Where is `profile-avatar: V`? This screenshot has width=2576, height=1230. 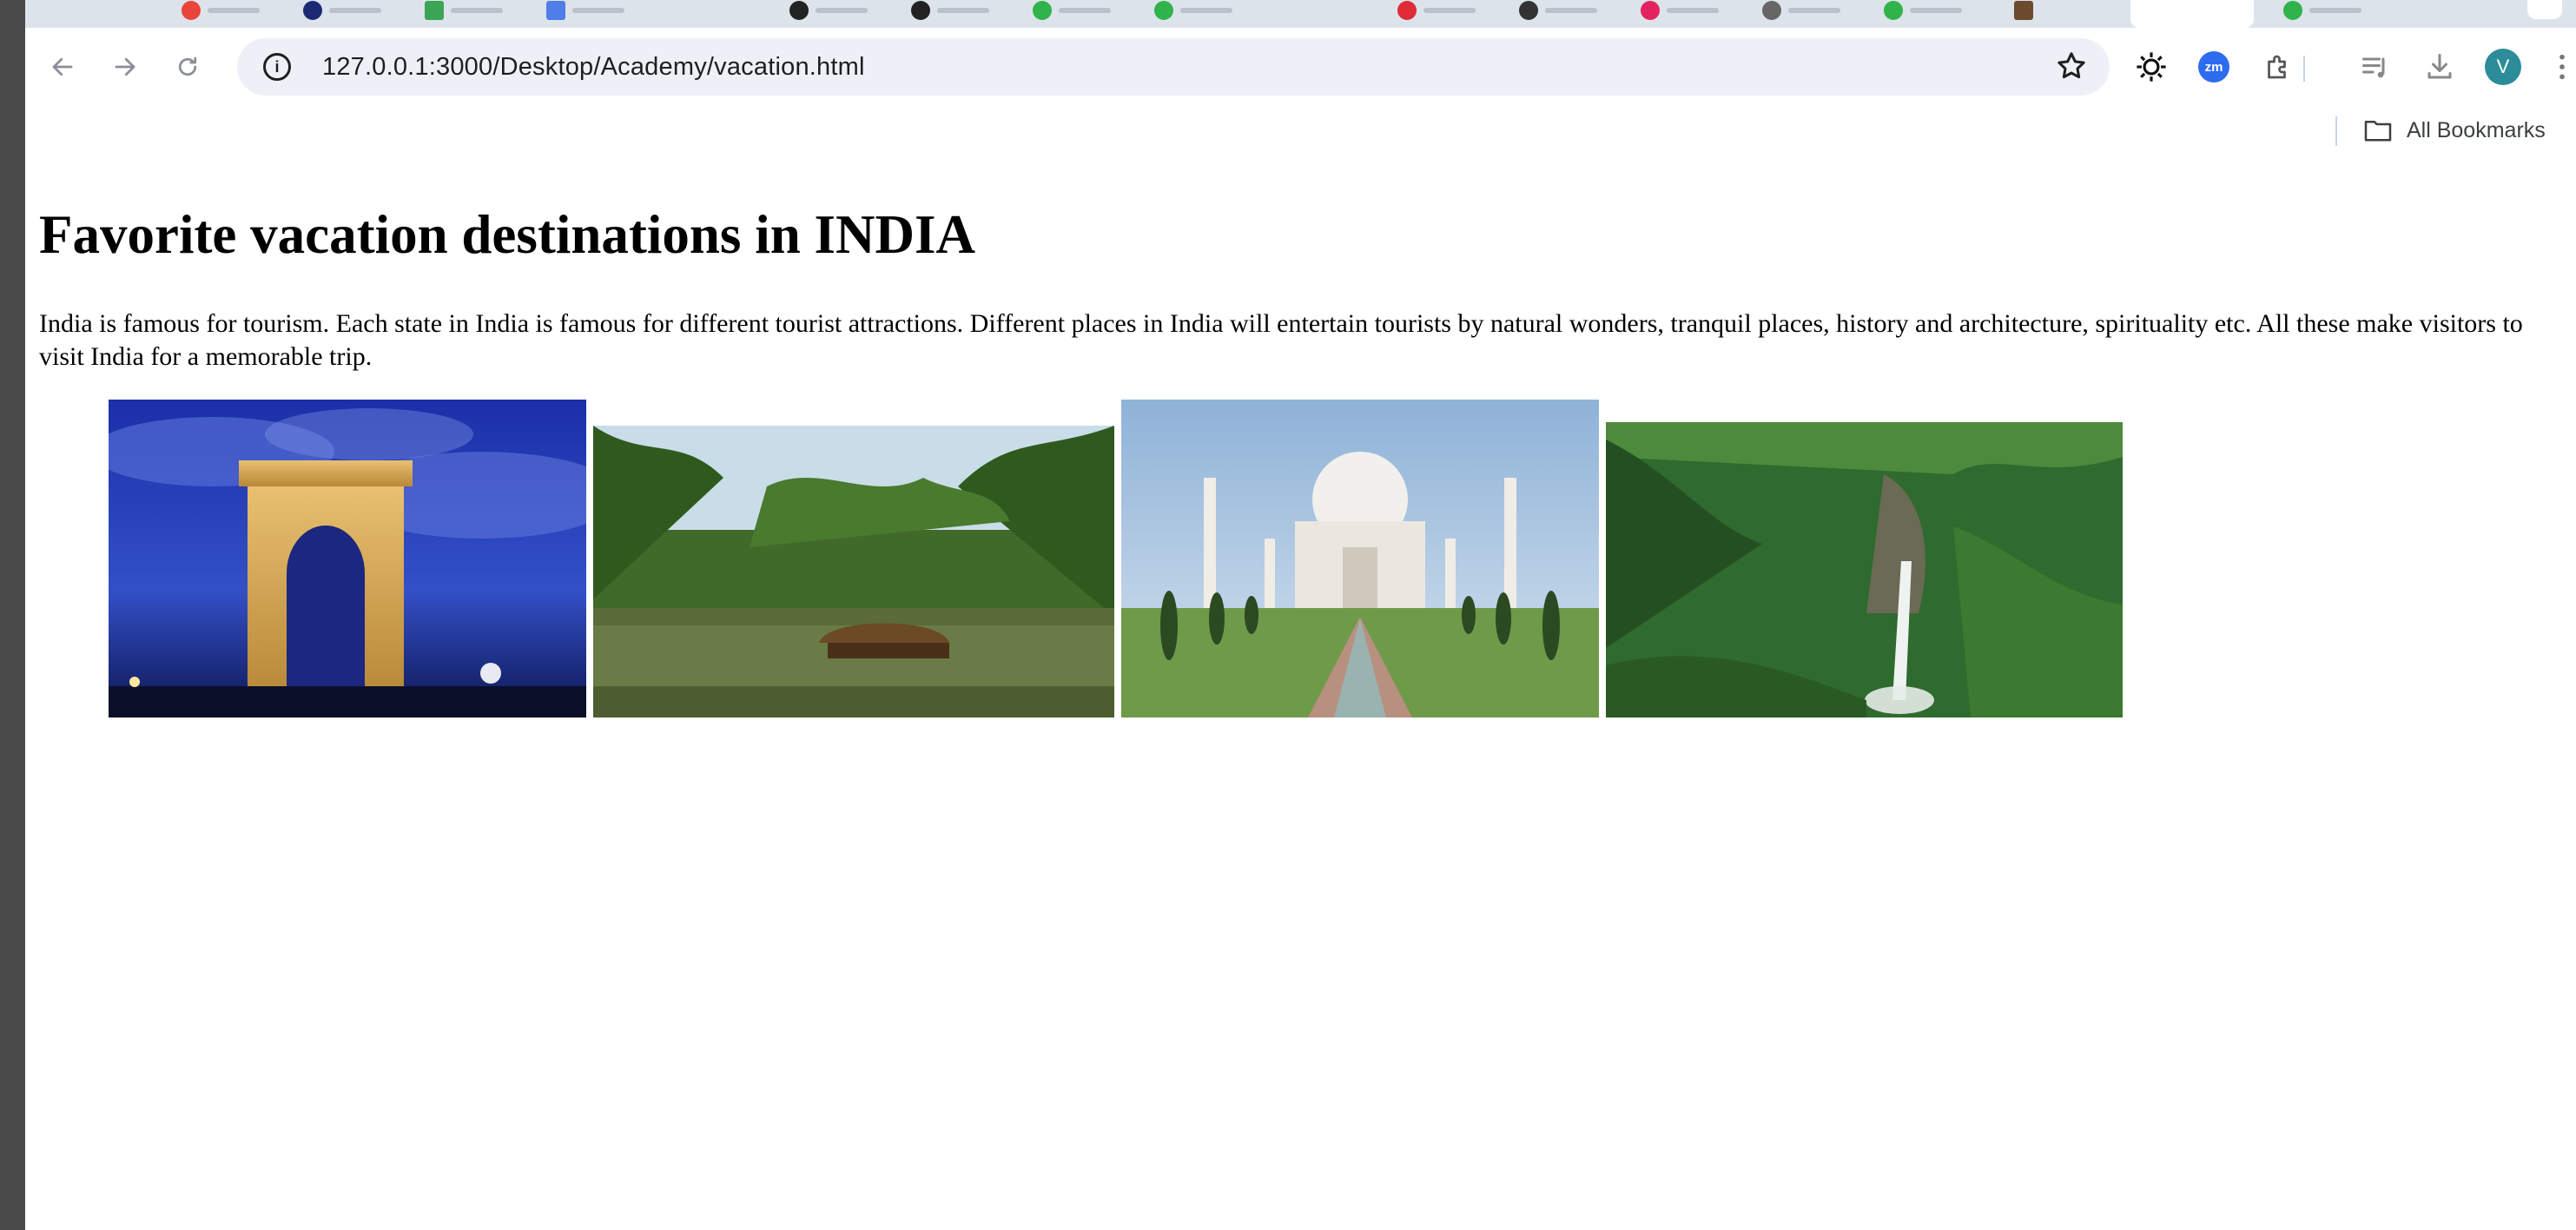
profile-avatar: V is located at coordinates (2503, 67).